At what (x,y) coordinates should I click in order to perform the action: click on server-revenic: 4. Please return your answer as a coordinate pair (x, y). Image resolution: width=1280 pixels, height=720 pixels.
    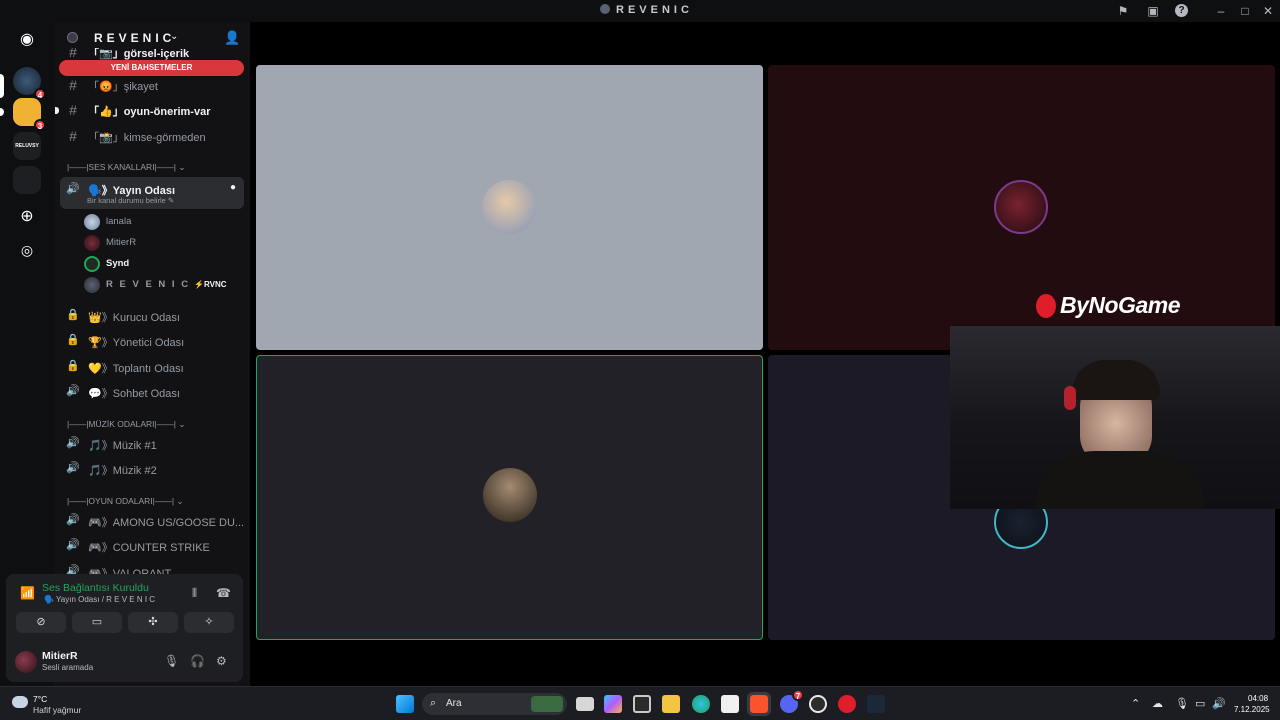
    Looking at the image, I should click on (29, 83).